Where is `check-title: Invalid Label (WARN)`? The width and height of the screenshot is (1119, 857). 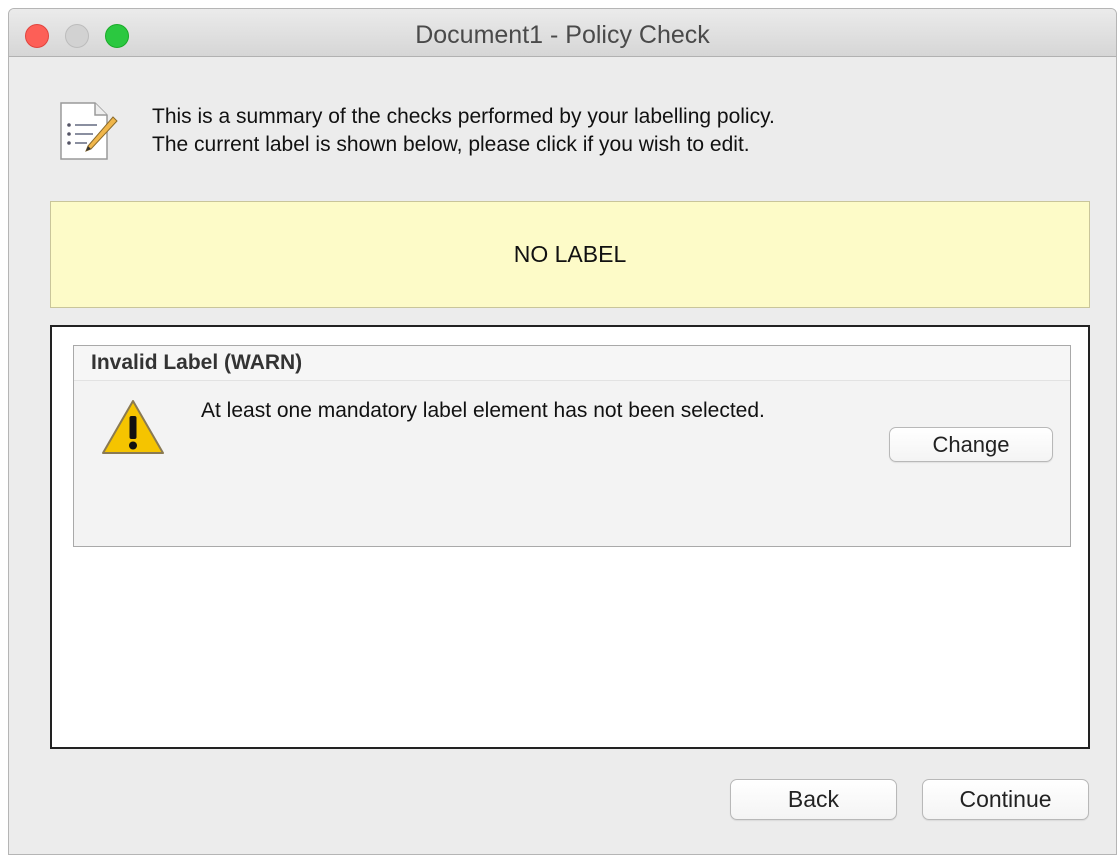
check-title: Invalid Label (WARN) is located at coordinates (572, 363).